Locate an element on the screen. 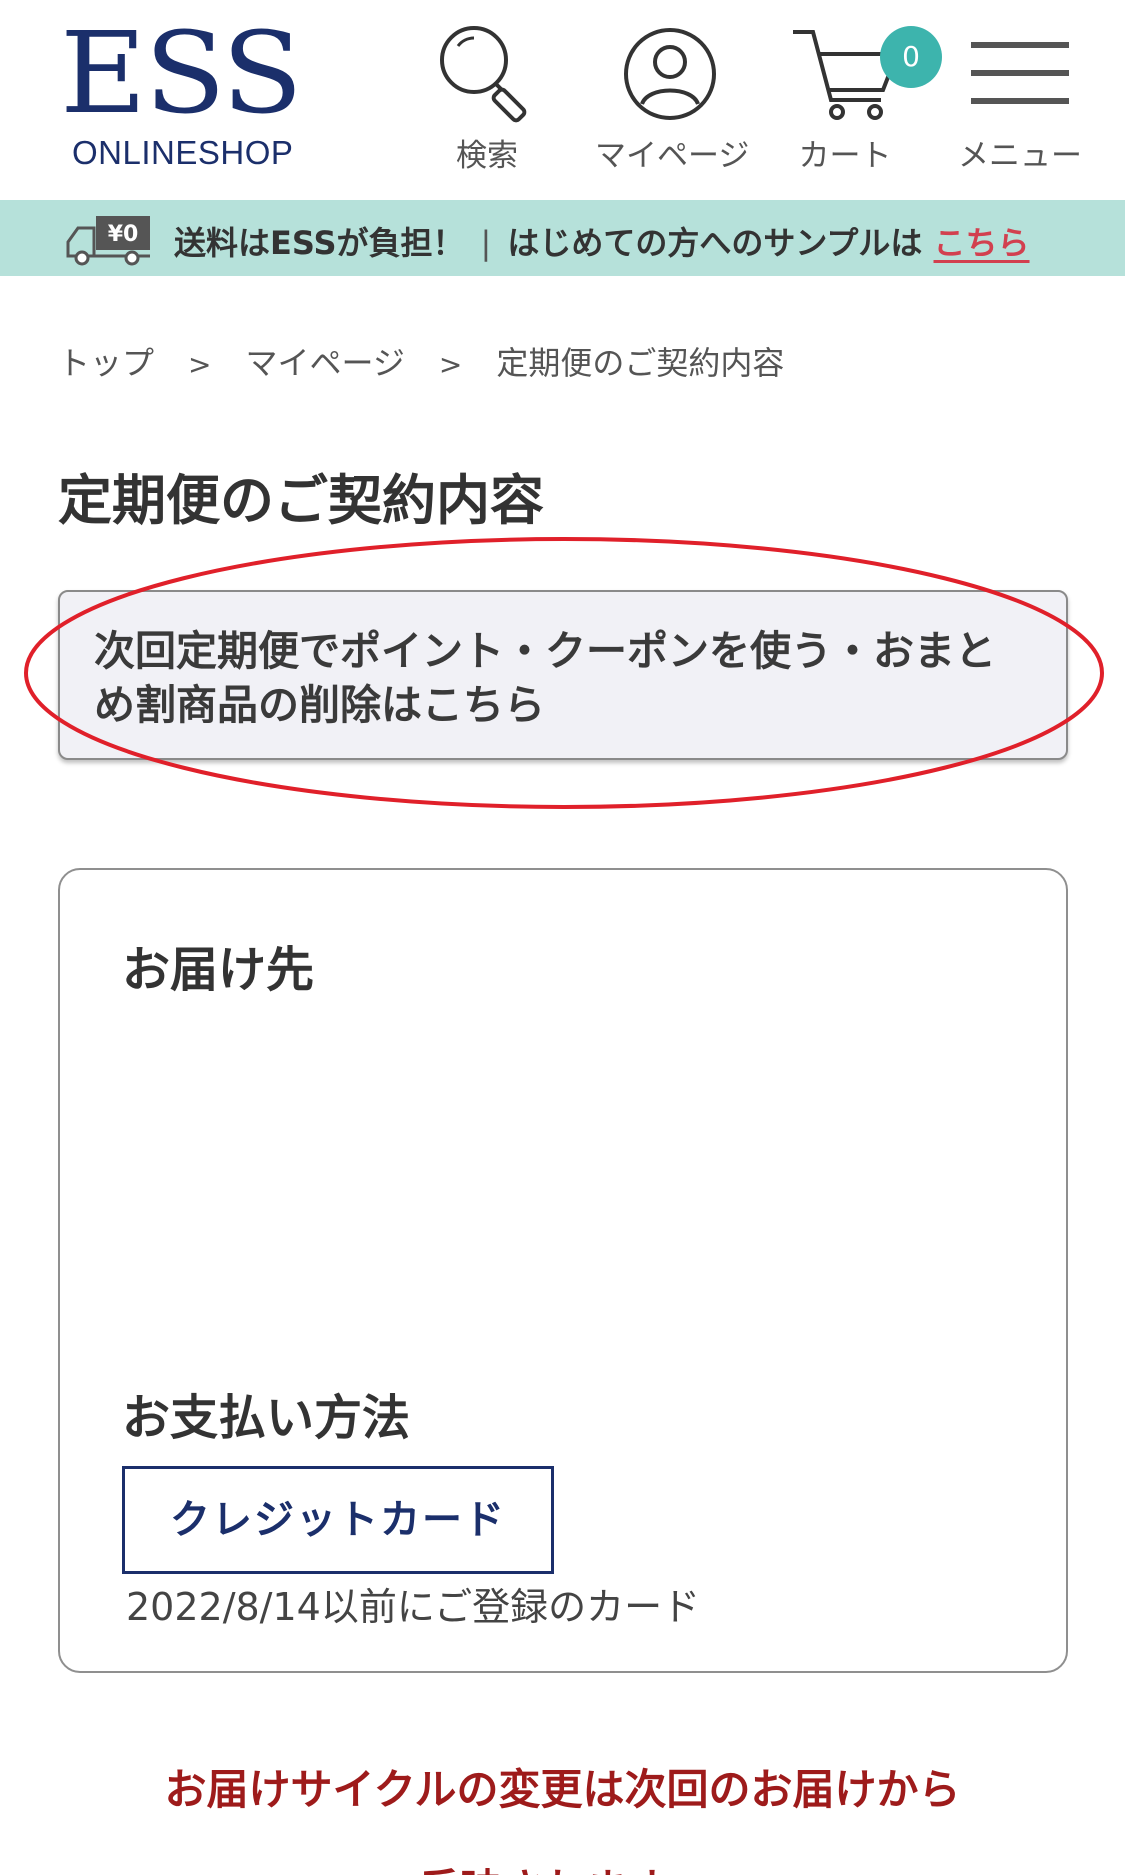 The image size is (1125, 1875). cart-button: 0 カート is located at coordinates (856, 99).